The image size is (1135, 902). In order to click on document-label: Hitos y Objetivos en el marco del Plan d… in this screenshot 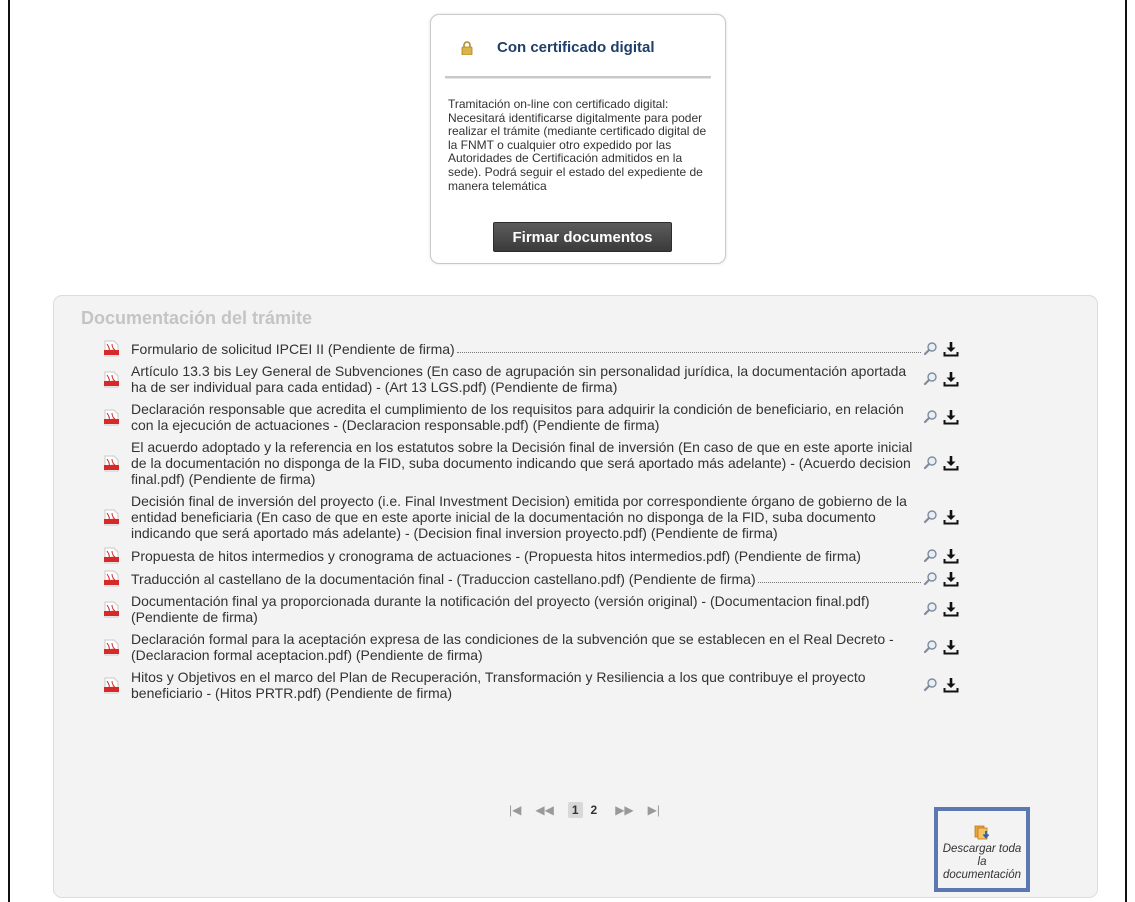, I will do `click(498, 685)`.